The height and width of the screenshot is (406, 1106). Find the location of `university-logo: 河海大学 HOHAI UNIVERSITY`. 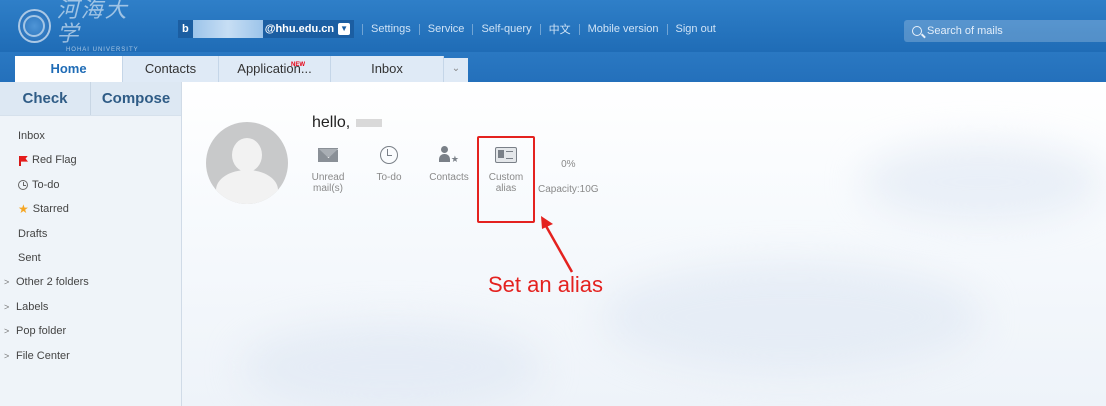

university-logo: 河海大学 HOHAI UNIVERSITY is located at coordinates (83, 26).